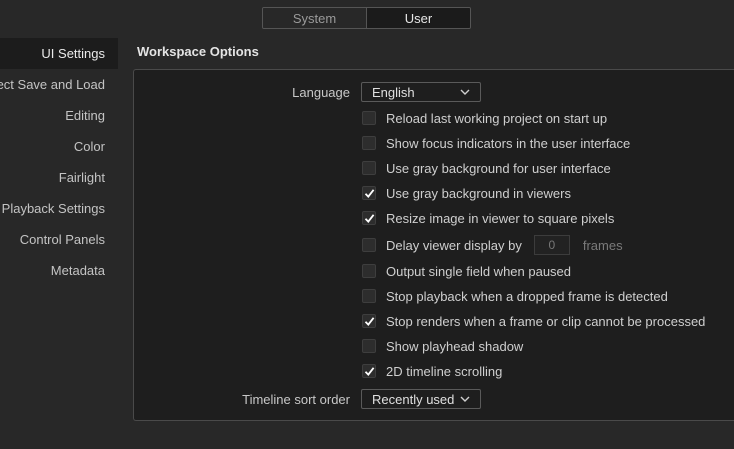 The width and height of the screenshot is (734, 449). What do you see at coordinates (59, 208) in the screenshot?
I see `sidebar-item-playback-settings: Playback Settings` at bounding box center [59, 208].